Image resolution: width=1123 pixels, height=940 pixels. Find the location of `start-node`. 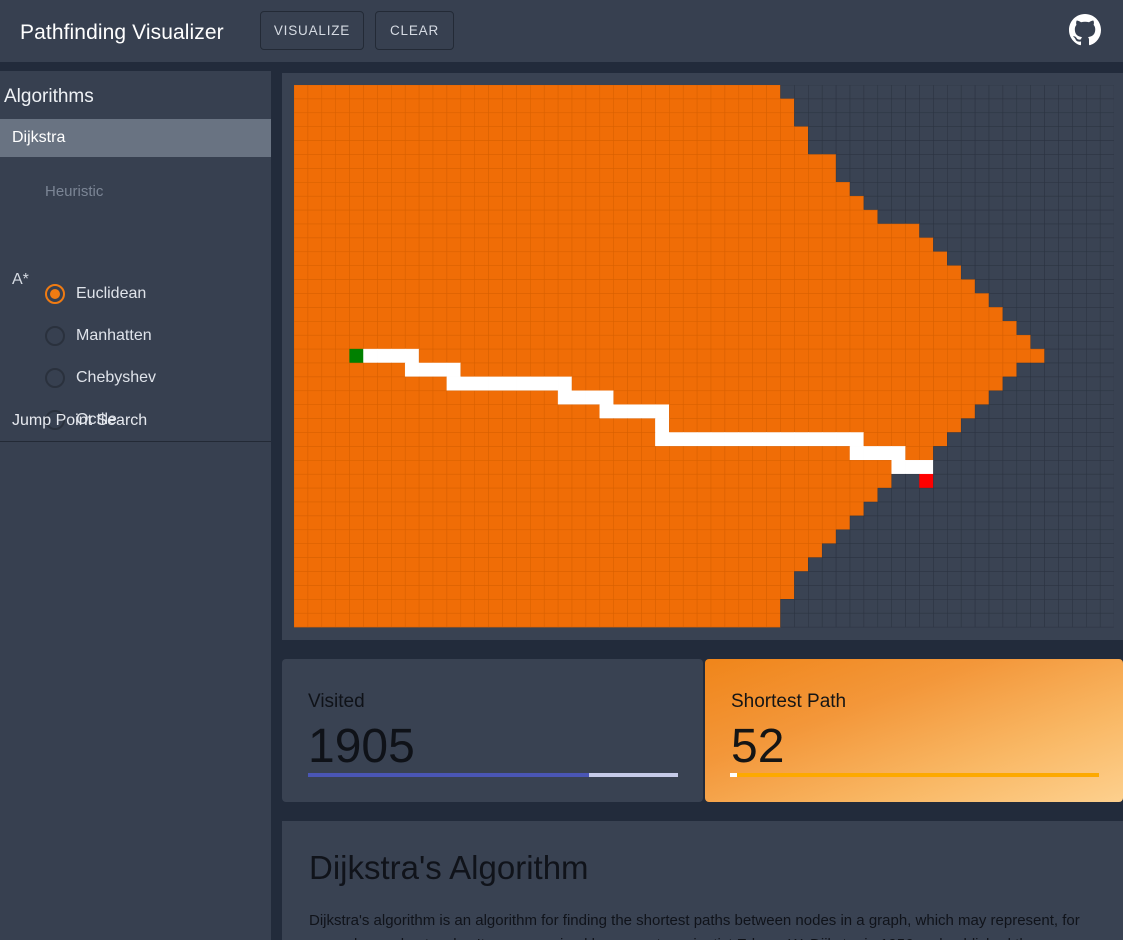

start-node is located at coordinates (356, 356).